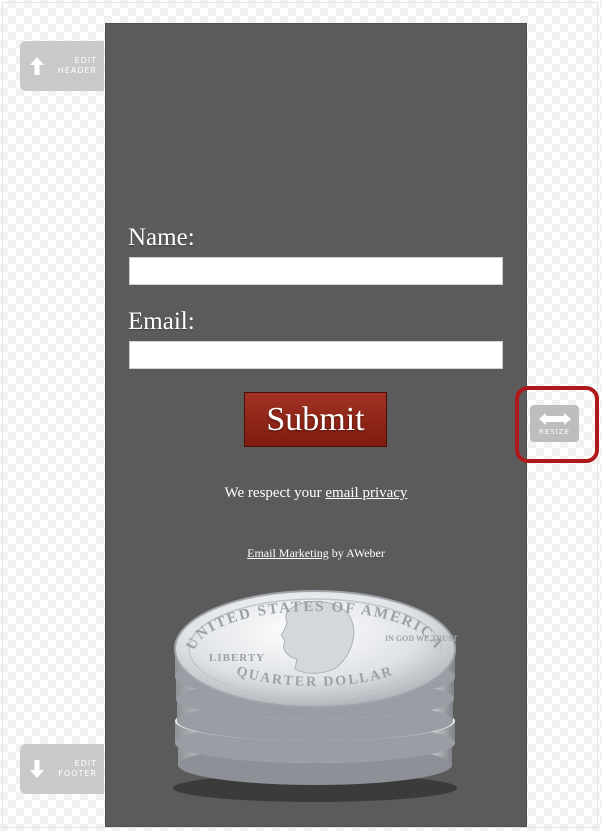  I want to click on email-privacy-link: email privacy, so click(366, 493).